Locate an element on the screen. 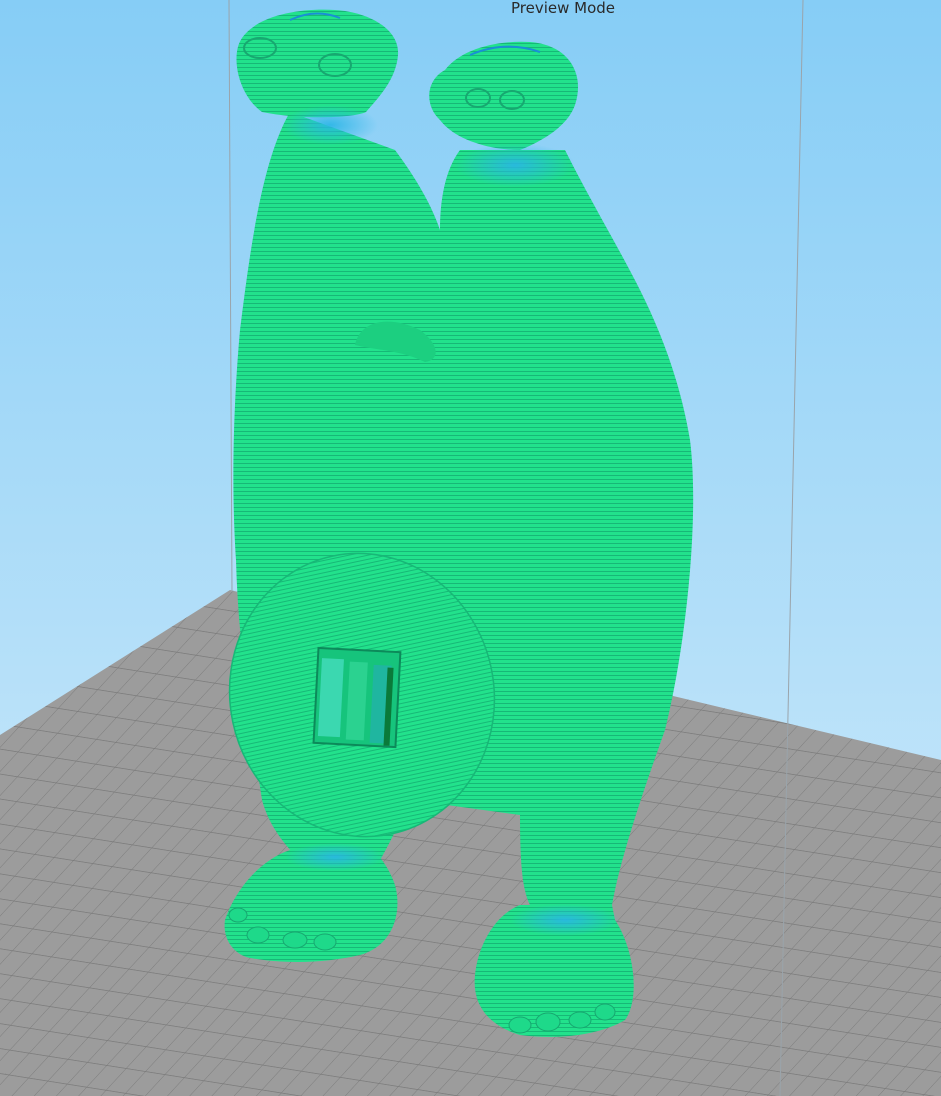 Image resolution: width=941 pixels, height=1096 pixels. neck-shade-right is located at coordinates (515, 165).